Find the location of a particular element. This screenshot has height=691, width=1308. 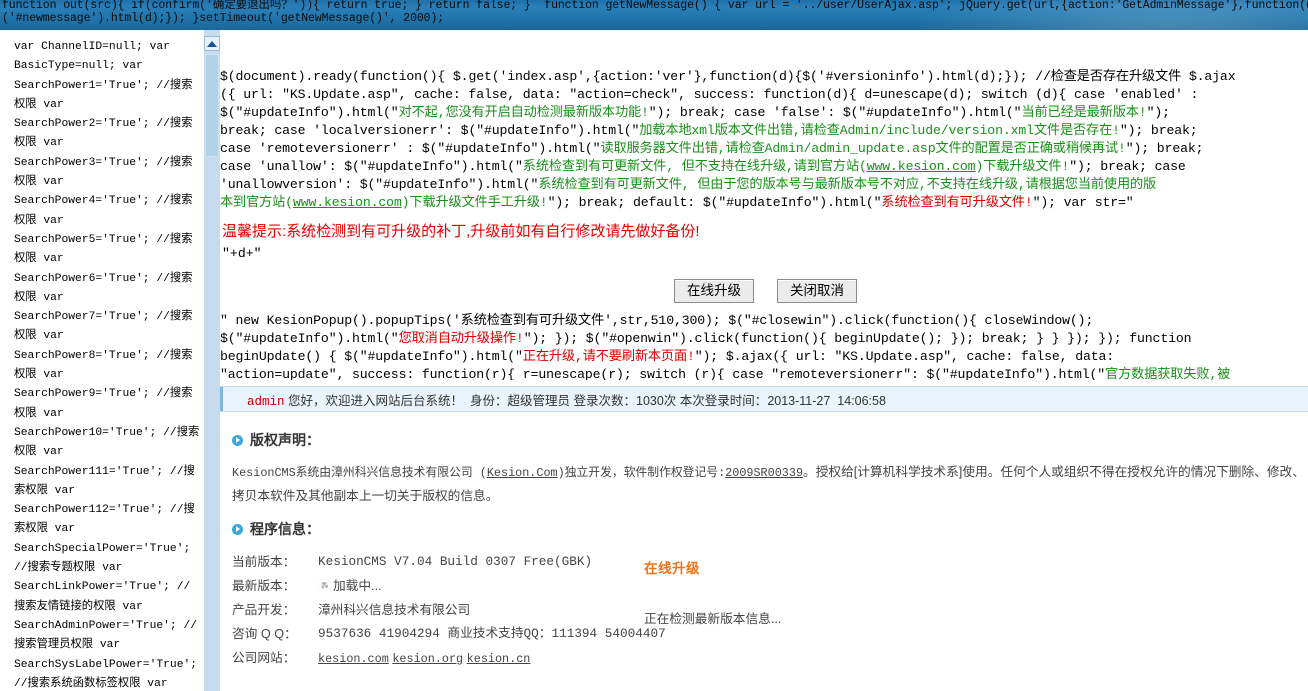

program-info-value: 漳州科兴信息技术有限公司 is located at coordinates (394, 610).